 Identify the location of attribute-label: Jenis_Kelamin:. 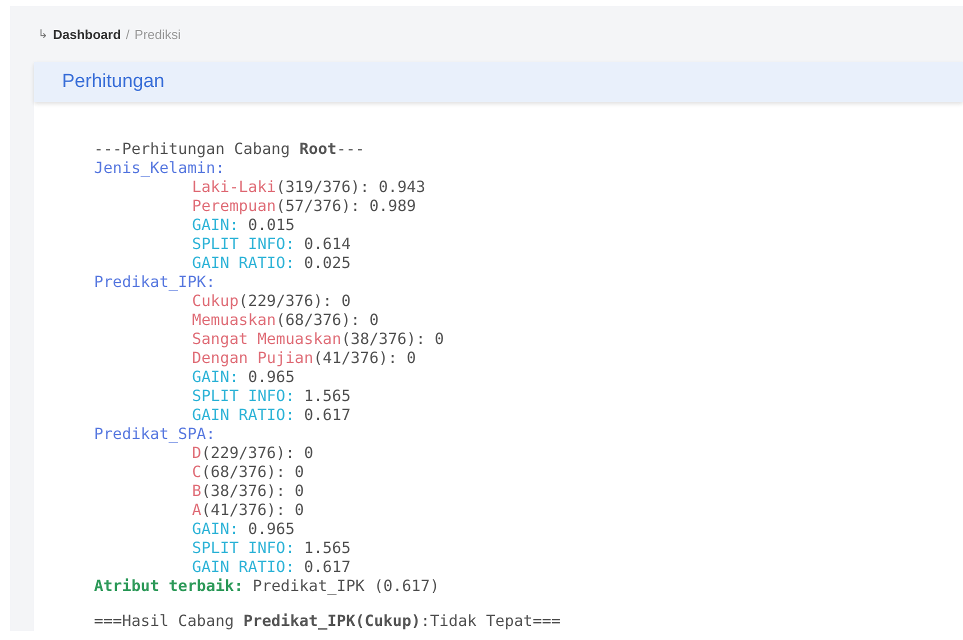
(160, 168).